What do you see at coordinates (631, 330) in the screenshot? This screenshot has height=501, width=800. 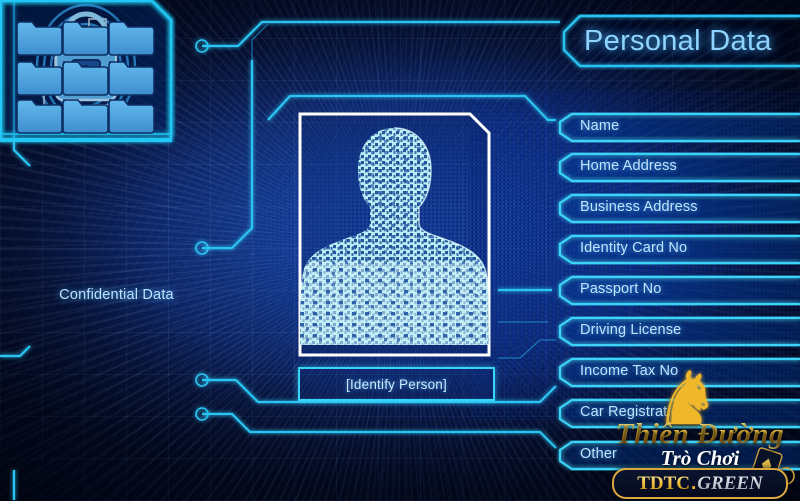 I see `field-label: Driving License` at bounding box center [631, 330].